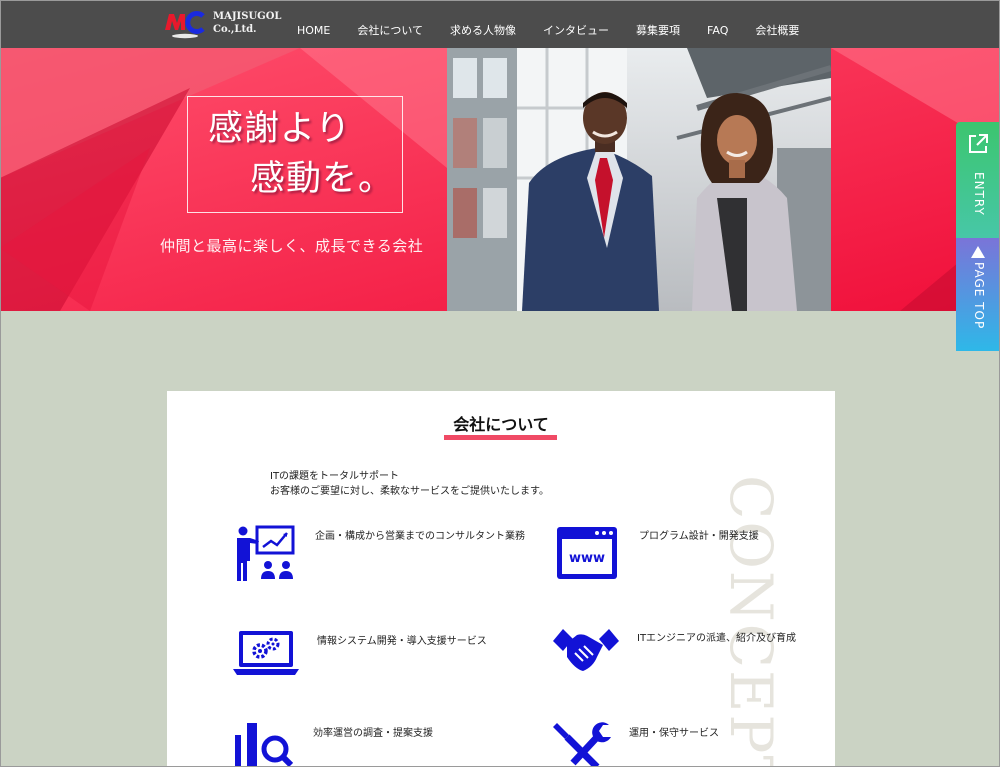  Describe the element at coordinates (500, 437) in the screenshot. I see `title-underline` at that location.